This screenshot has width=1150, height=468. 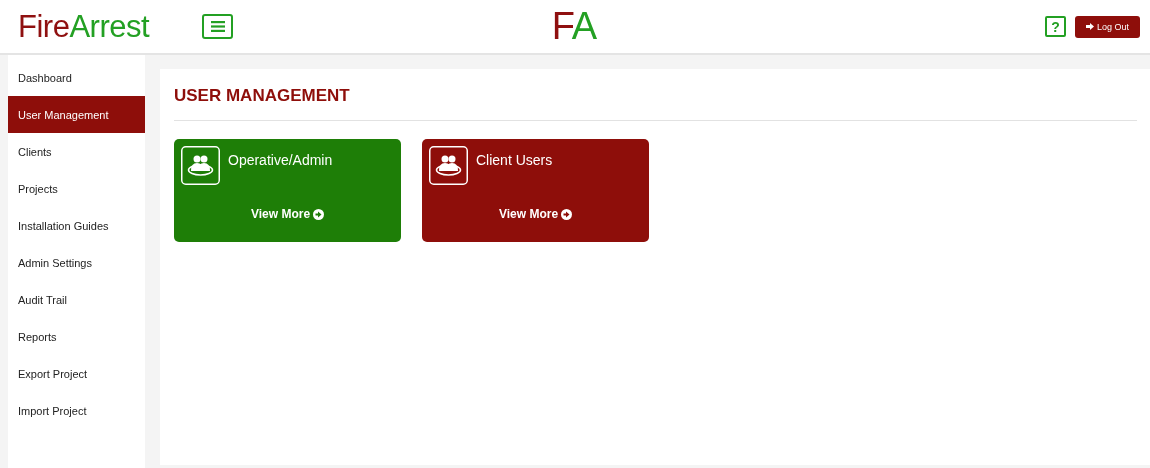 What do you see at coordinates (280, 160) in the screenshot?
I see `card-title: Operative/Admin` at bounding box center [280, 160].